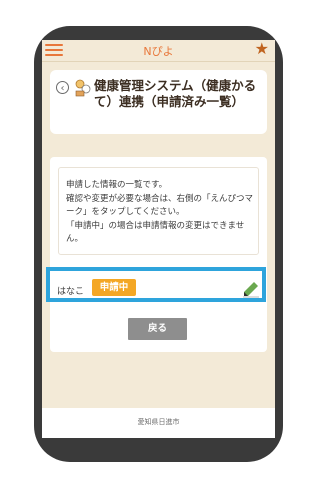  I want to click on footer: 愛知県日進市, so click(158, 423).